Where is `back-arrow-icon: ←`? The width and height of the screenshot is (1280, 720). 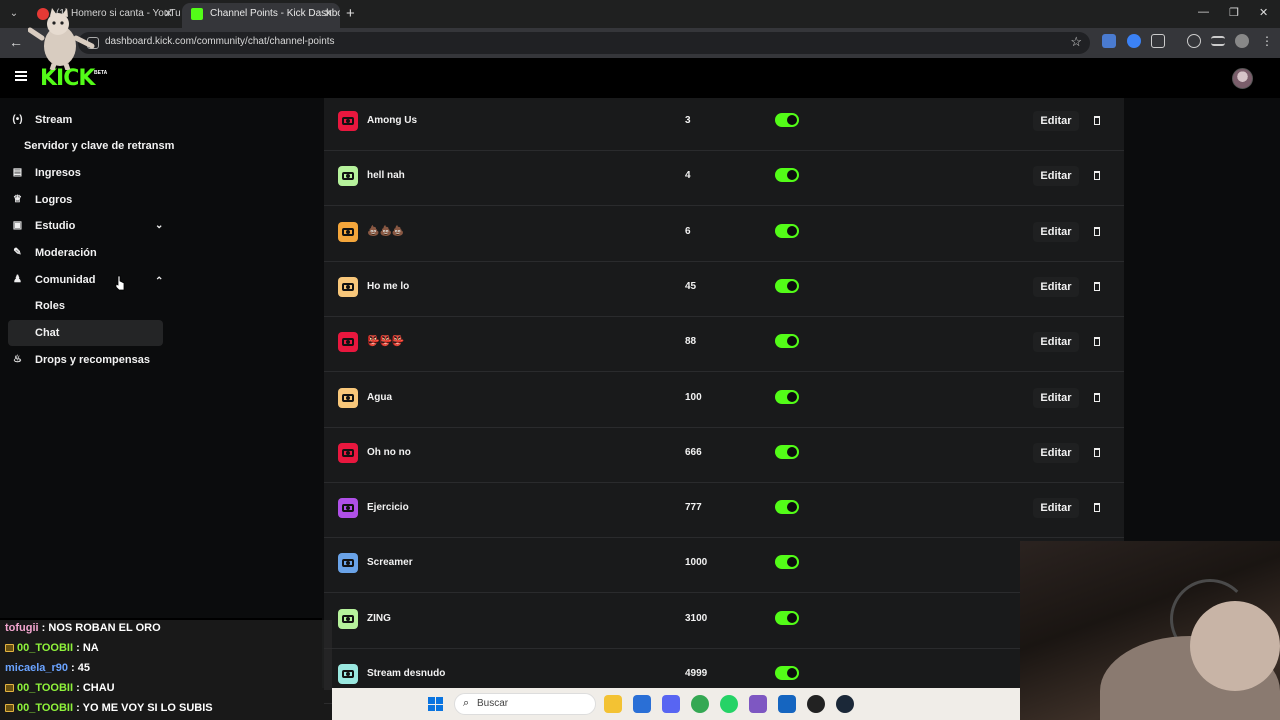 back-arrow-icon: ← is located at coordinates (16, 42).